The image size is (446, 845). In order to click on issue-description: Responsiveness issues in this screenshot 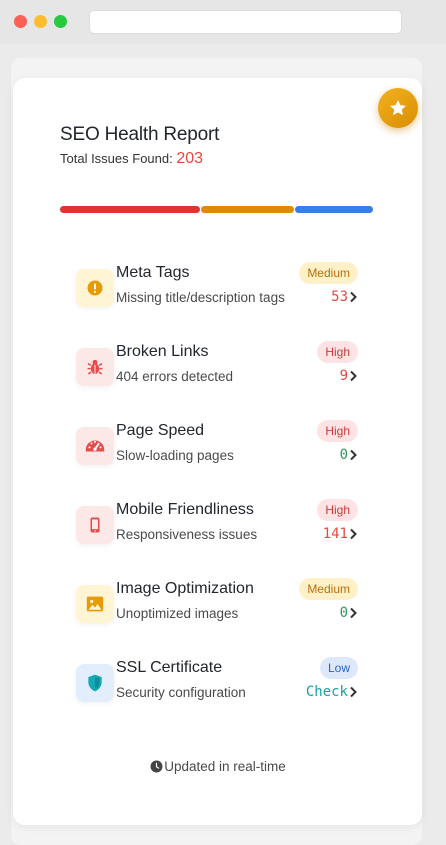, I will do `click(187, 534)`.